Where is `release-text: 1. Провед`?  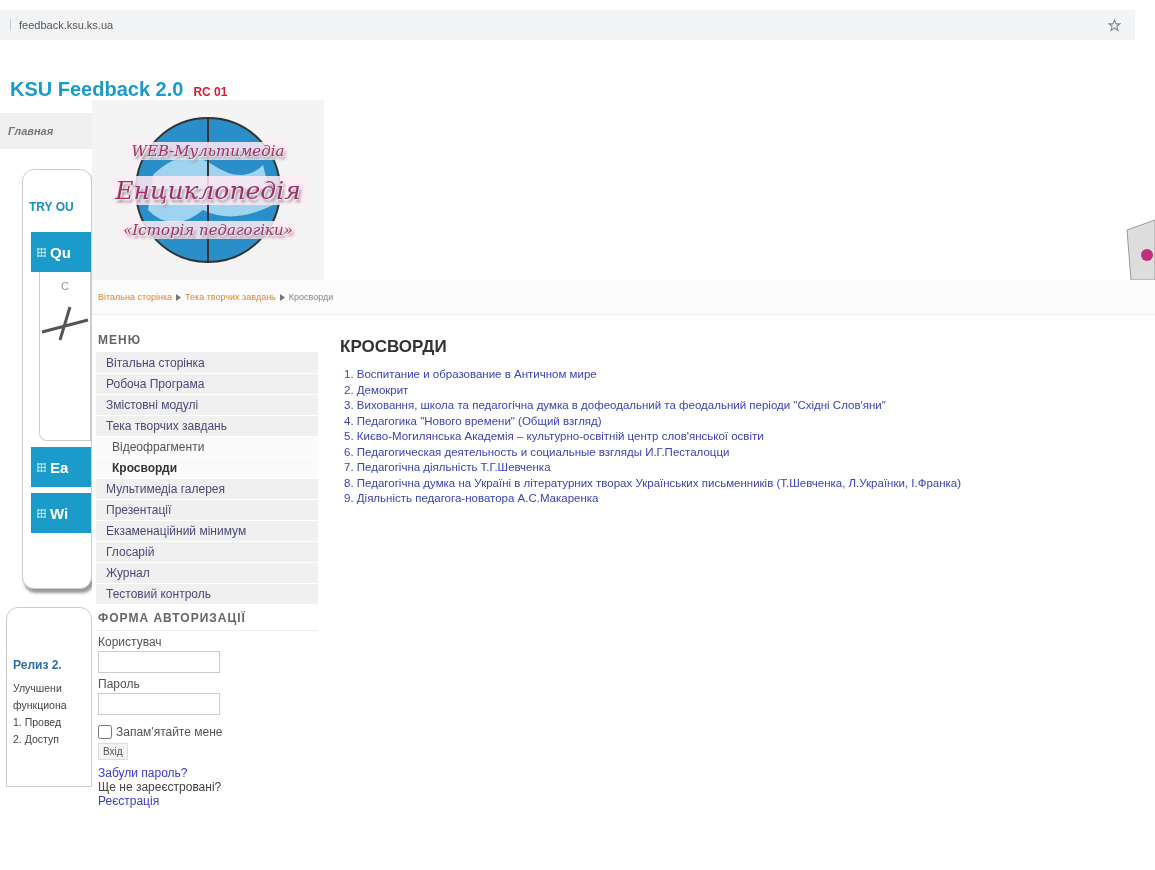
release-text: 1. Провед is located at coordinates (38, 722).